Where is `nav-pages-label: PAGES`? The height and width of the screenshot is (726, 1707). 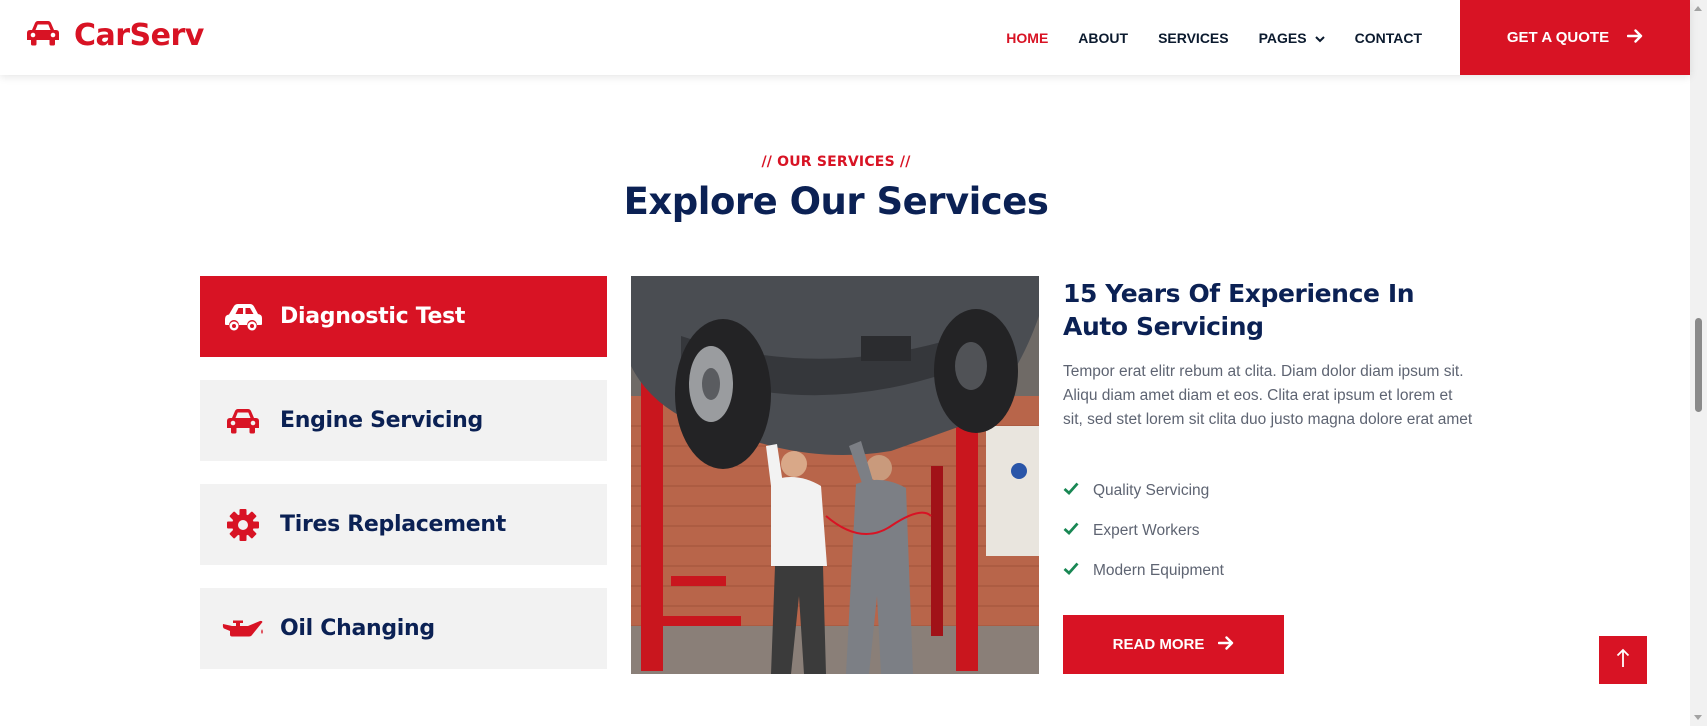
nav-pages-label: PAGES is located at coordinates (1282, 37).